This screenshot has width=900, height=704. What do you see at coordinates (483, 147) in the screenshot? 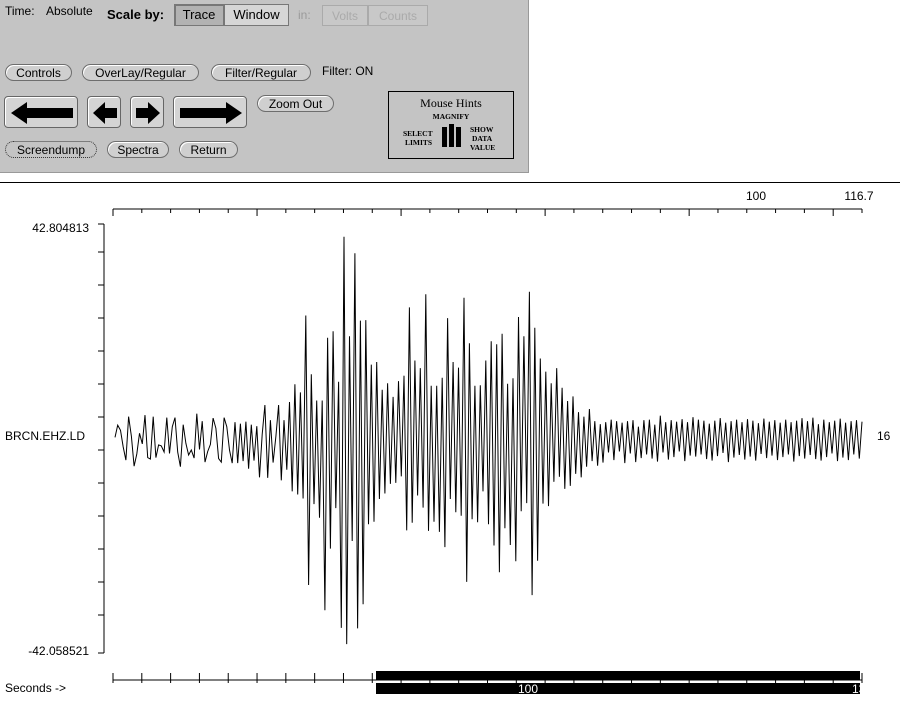
I see `hint-value: VALUE` at bounding box center [483, 147].